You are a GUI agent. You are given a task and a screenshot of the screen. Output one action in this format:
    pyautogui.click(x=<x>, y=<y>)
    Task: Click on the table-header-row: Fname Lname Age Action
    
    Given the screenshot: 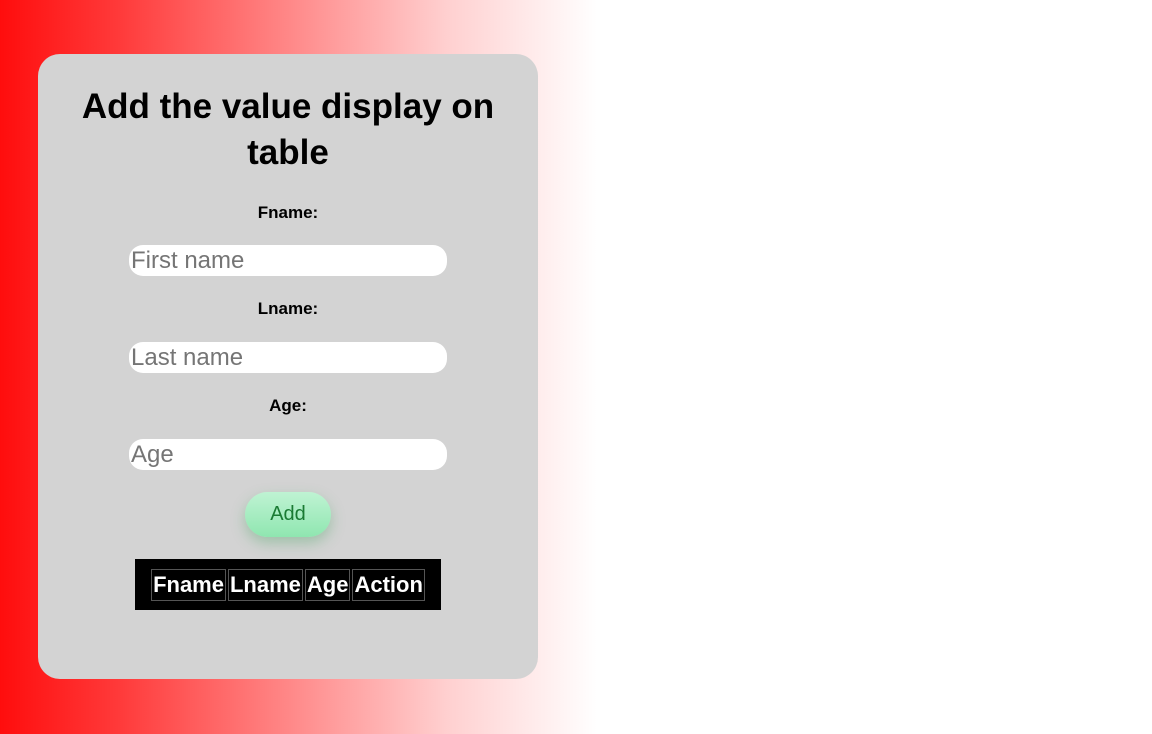 What is the action you would take?
    pyautogui.click(x=288, y=585)
    